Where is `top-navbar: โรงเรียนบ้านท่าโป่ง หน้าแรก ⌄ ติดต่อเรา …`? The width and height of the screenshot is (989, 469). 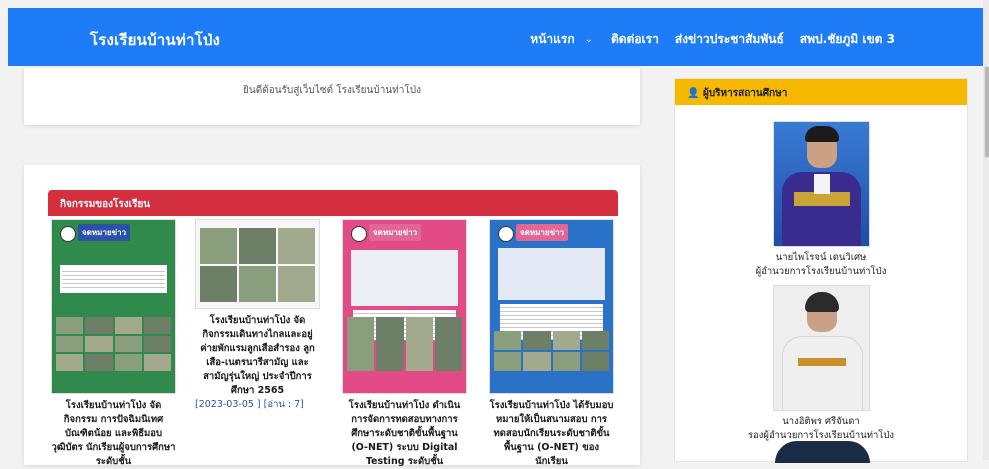 top-navbar: โรงเรียนบ้านท่าโป่ง หน้าแรก ⌄ ติดต่อเรา … is located at coordinates (495, 37).